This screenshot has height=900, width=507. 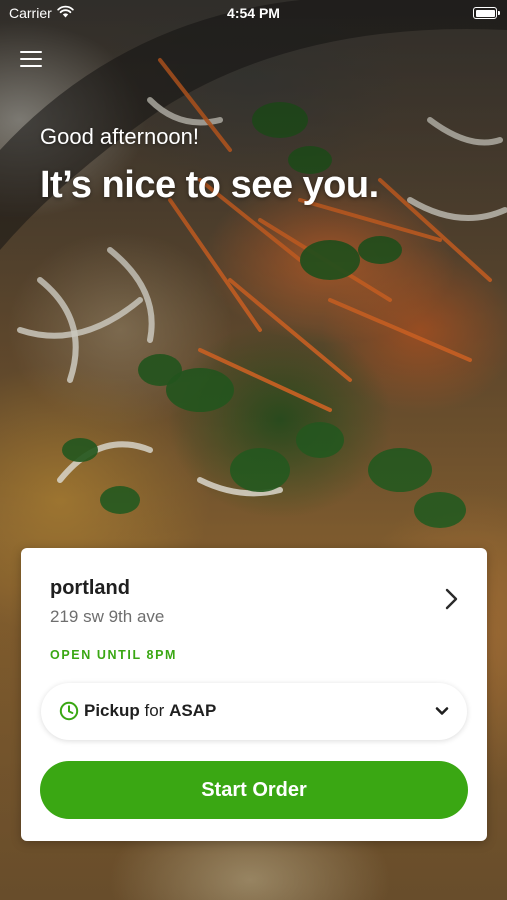 What do you see at coordinates (31, 58) in the screenshot?
I see `hamburger-menu-icon` at bounding box center [31, 58].